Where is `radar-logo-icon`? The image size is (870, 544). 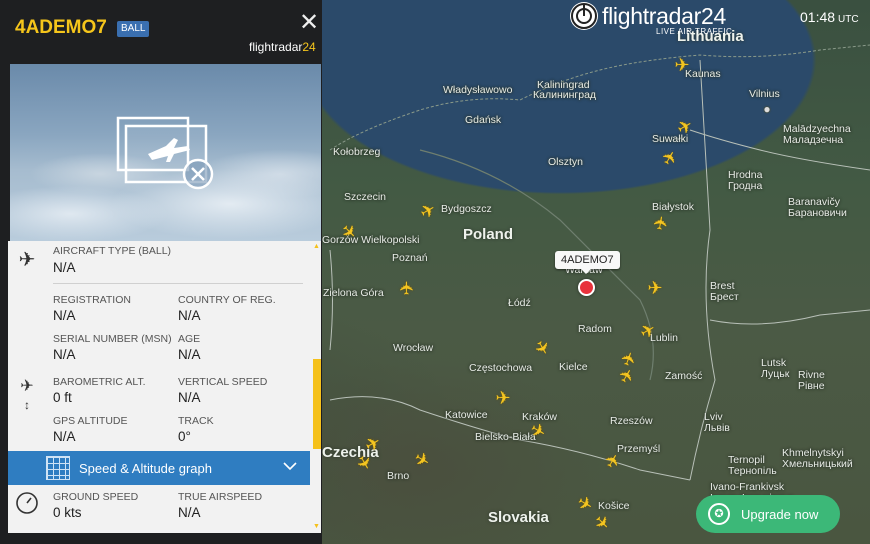
radar-logo-icon is located at coordinates (584, 16).